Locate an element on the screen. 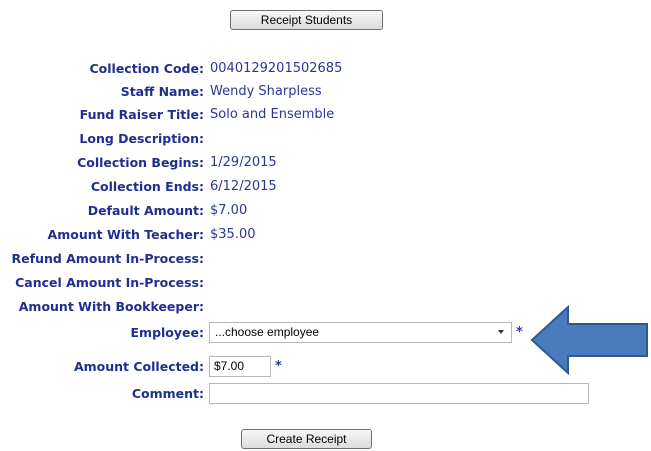  detail-row-staff-name: Staff Name: Wendy Sharpless is located at coordinates (325, 91).